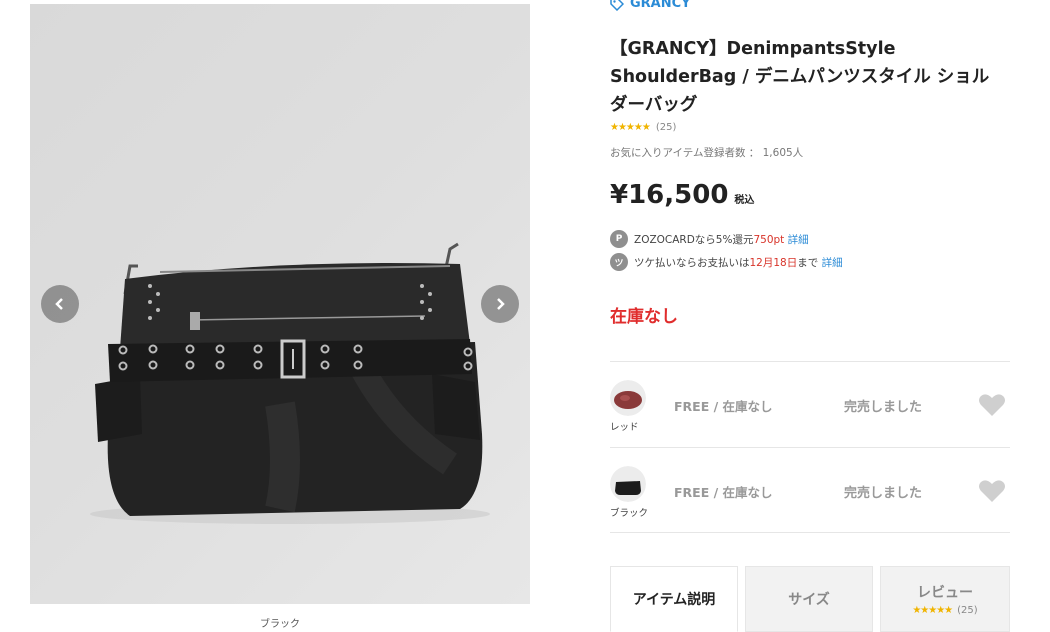 The width and height of the screenshot is (1050, 632). Describe the element at coordinates (744, 200) in the screenshot. I see `tax-label: 税込` at that location.